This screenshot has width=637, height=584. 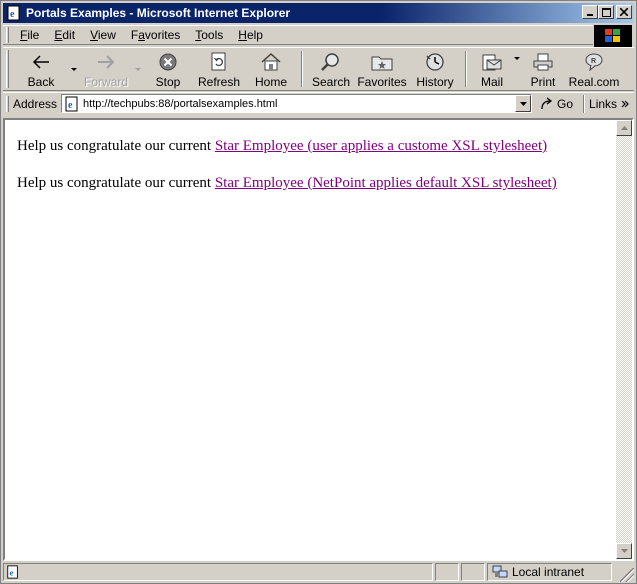 I want to click on history-button: History, so click(x=435, y=69).